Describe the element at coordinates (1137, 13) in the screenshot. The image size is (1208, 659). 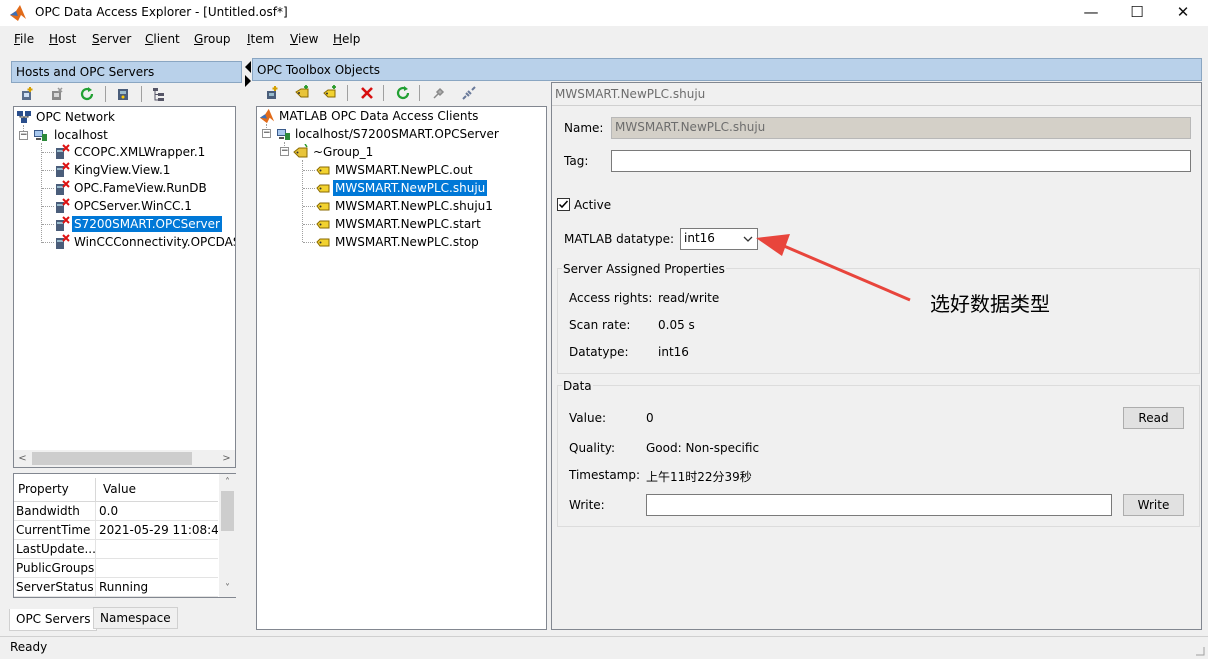
I see `maximize-button: ☐` at that location.